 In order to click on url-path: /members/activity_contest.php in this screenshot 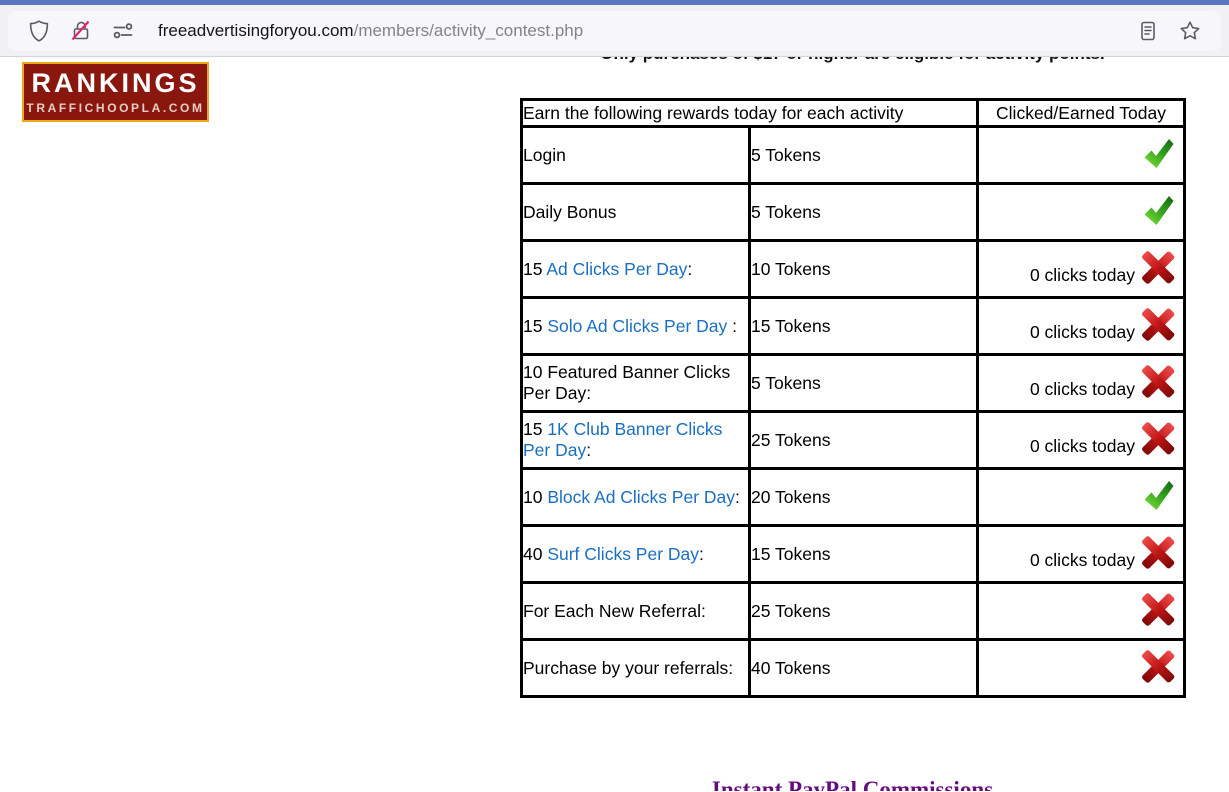, I will do `click(468, 30)`.